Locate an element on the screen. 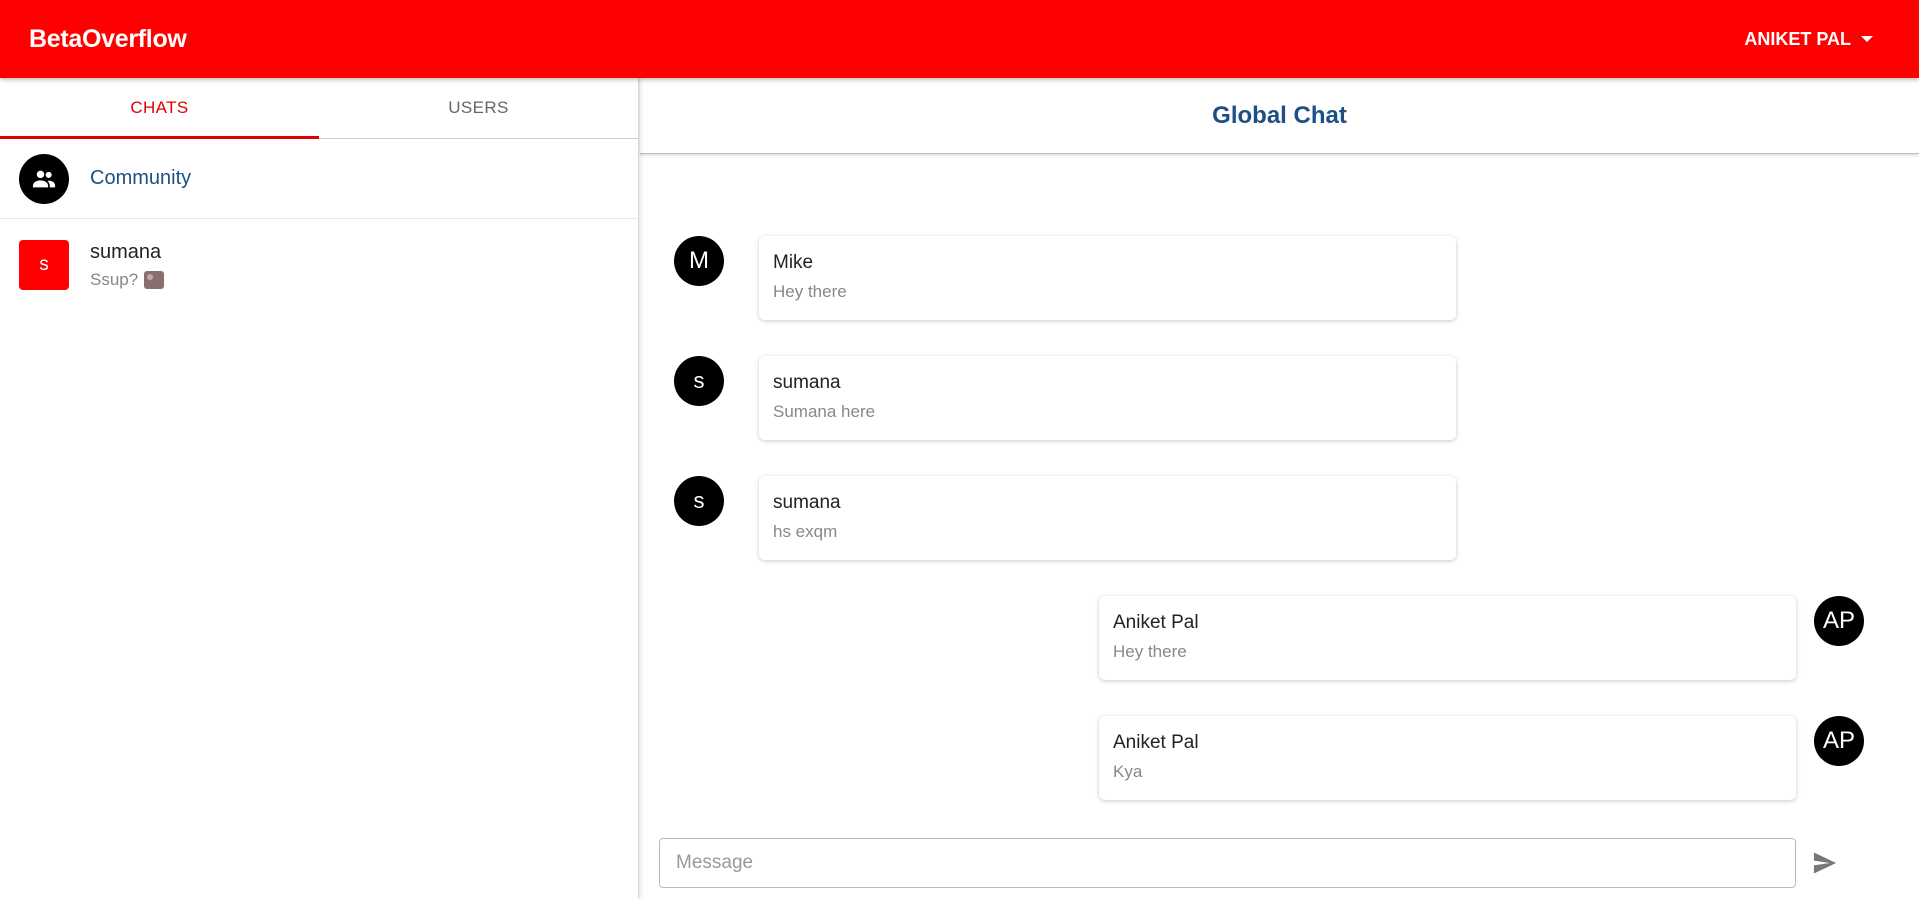 Image resolution: width=1919 pixels, height=899 pixels. chat-title: Global Chat is located at coordinates (1279, 115).